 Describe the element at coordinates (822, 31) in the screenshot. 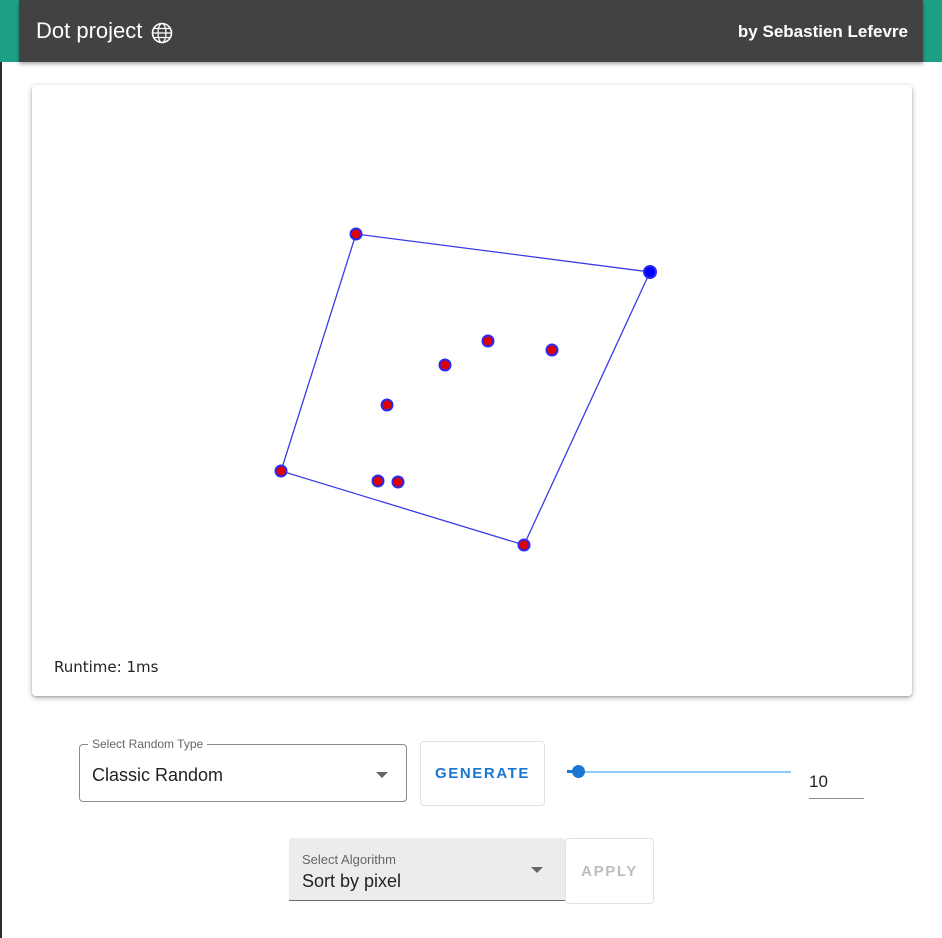

I see `author-credit: by Sebastien Lefevre` at that location.